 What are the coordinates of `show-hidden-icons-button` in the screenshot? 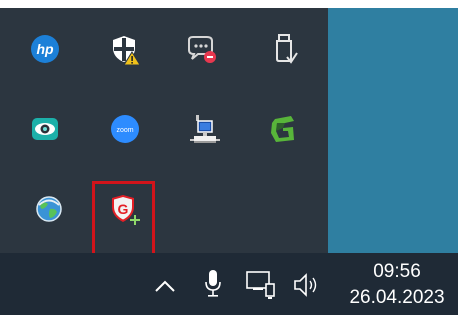 It's located at (165, 286).